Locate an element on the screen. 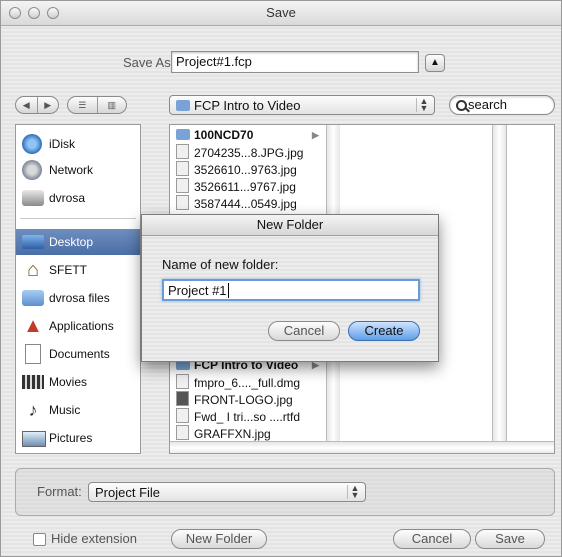 This screenshot has height=557, width=562. sidebar-item-label: dvrosa files is located at coordinates (79, 298).